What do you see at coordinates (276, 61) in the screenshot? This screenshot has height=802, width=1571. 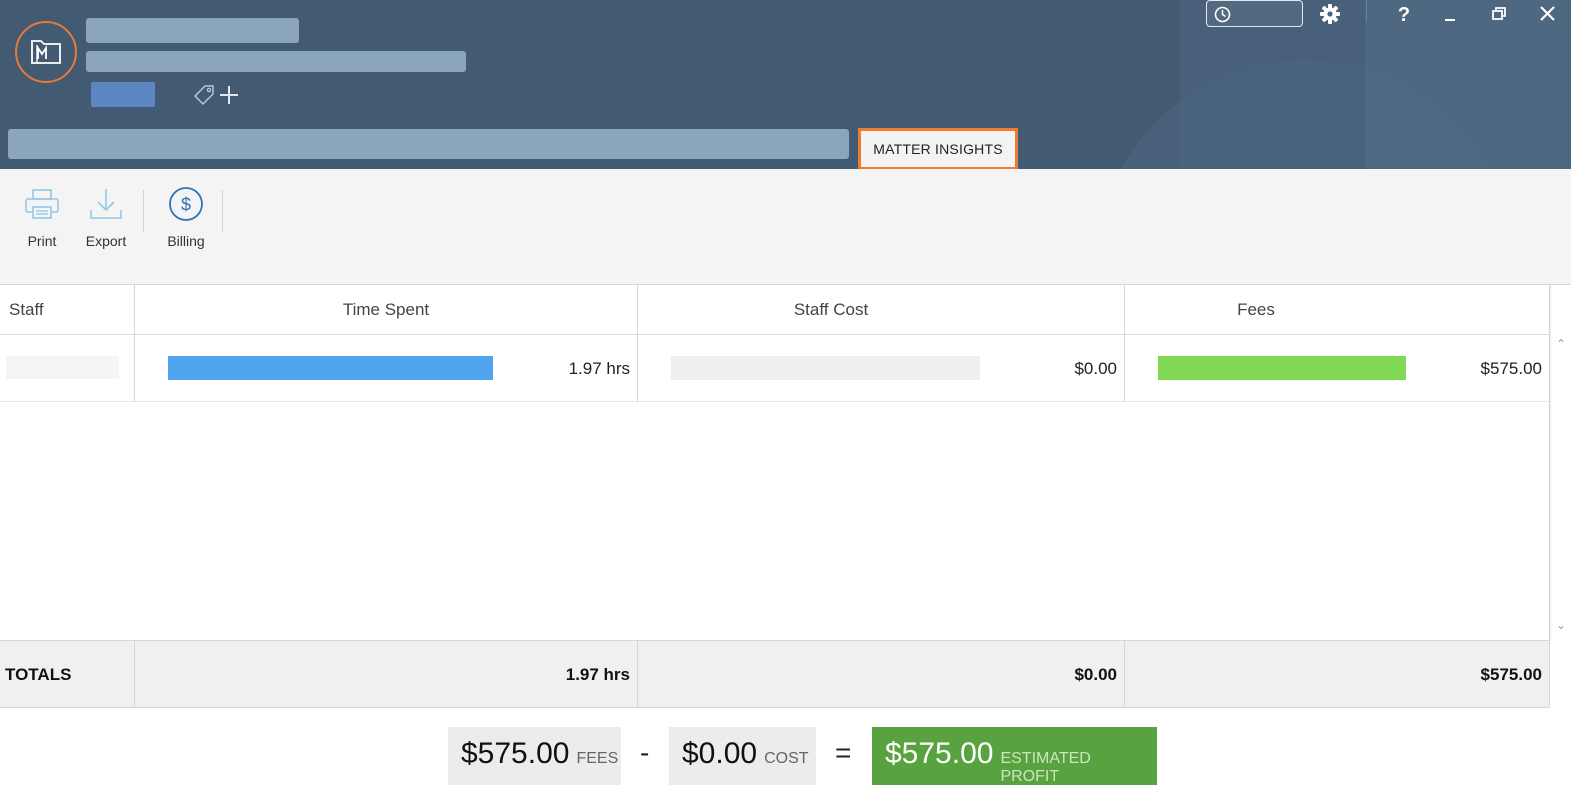 I see `matter-subtitle-placeholder` at bounding box center [276, 61].